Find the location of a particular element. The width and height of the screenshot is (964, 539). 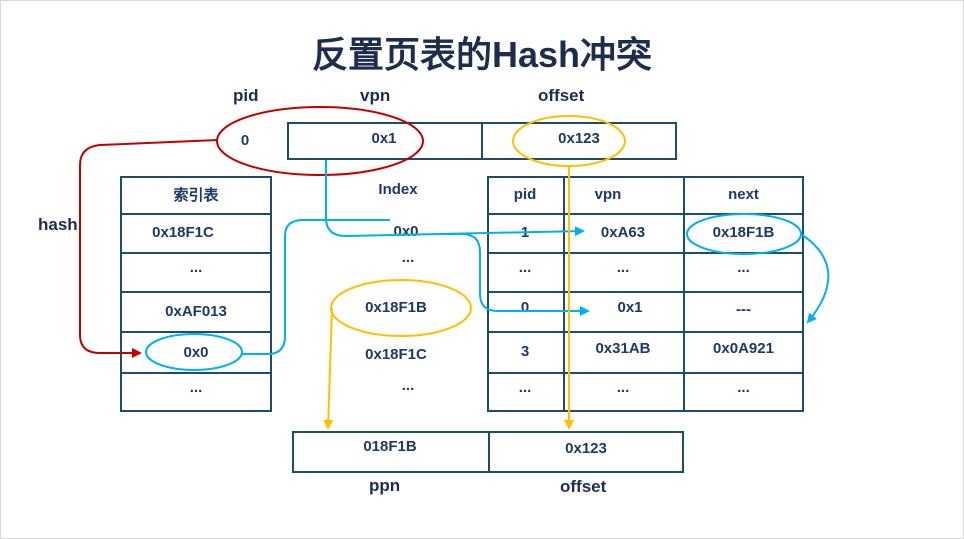

next-pointer-arrow is located at coordinates (815, 278).